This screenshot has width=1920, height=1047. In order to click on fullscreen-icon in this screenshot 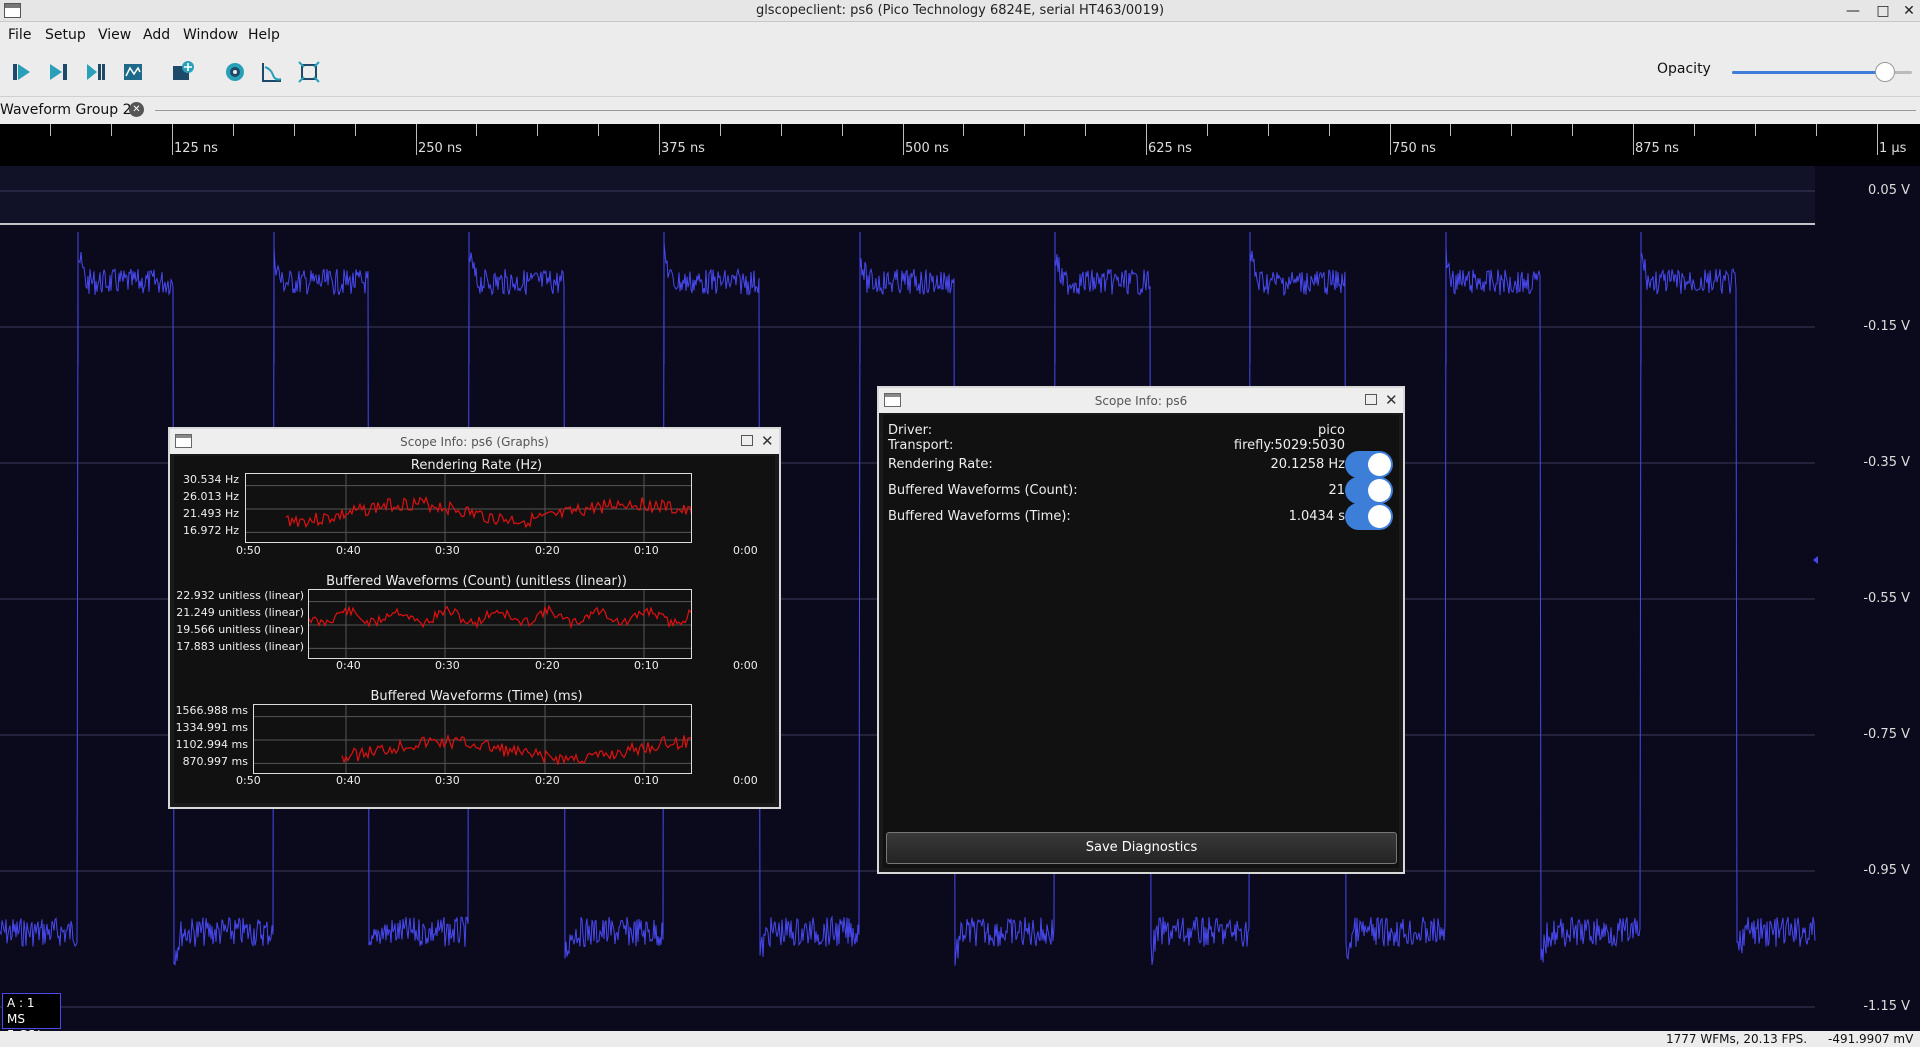, I will do `click(309, 72)`.